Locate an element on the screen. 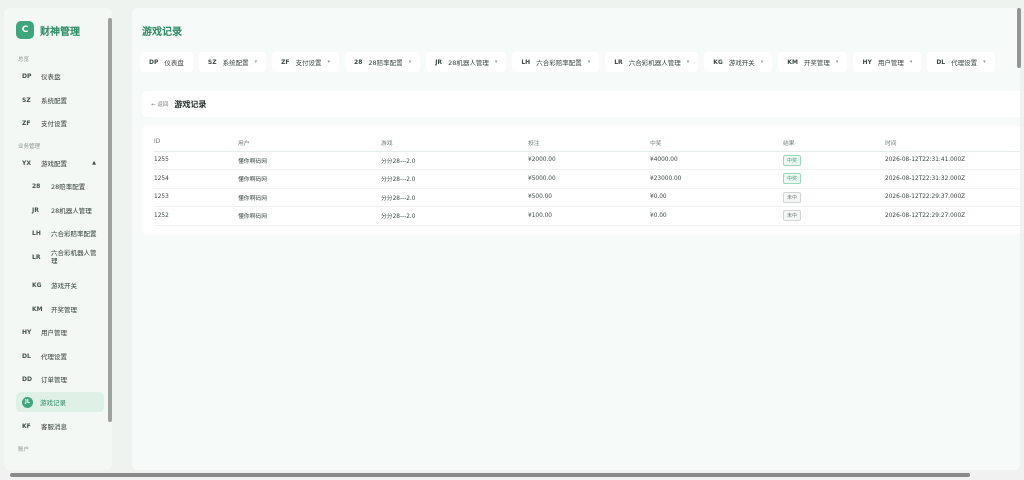  sidebar-item-28-odds: 28 28赔率配置 is located at coordinates (65, 186).